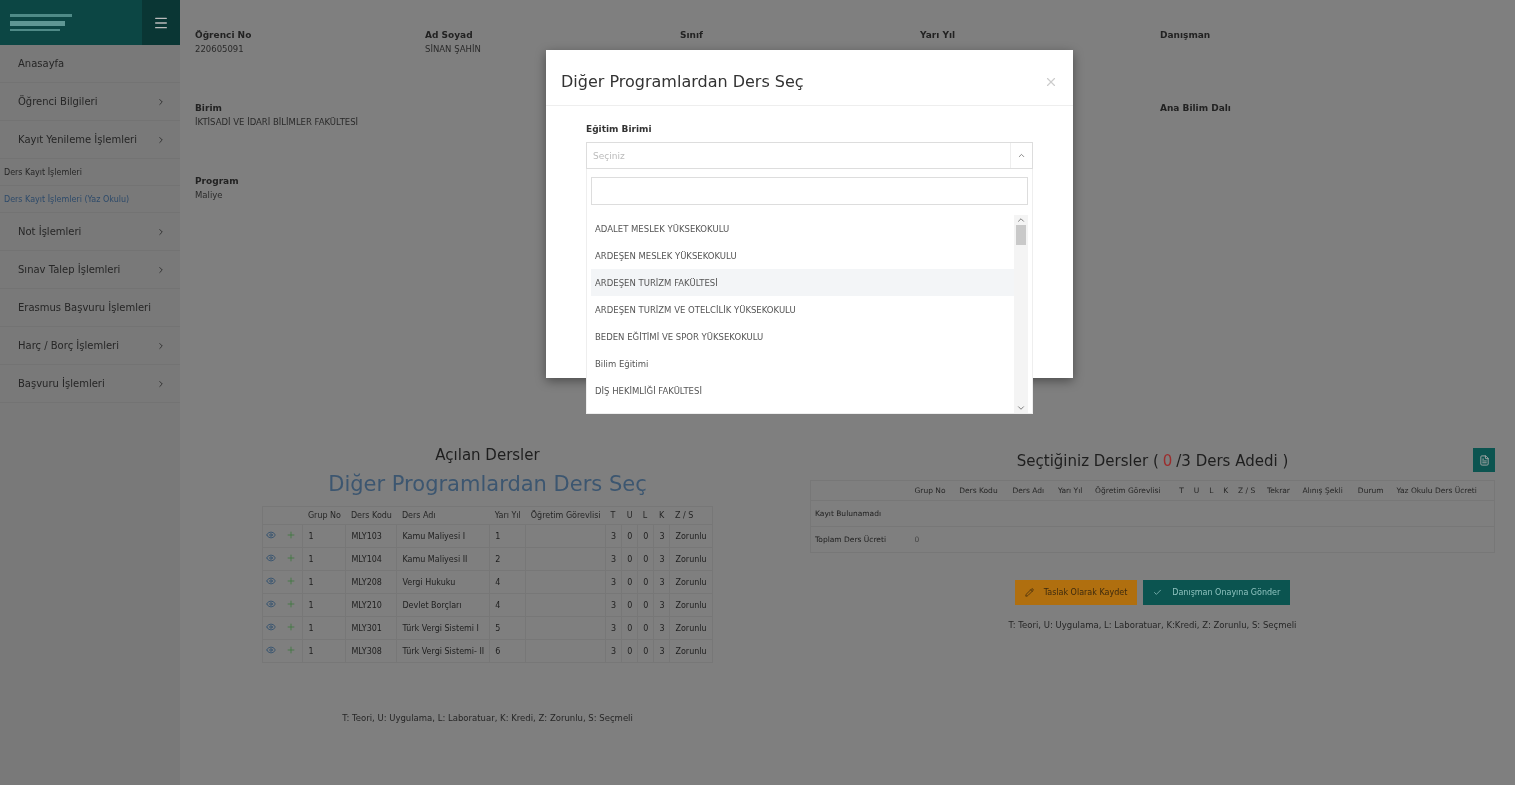  Describe the element at coordinates (938, 35) in the screenshot. I see `field-label: Yarı Yıl` at that location.